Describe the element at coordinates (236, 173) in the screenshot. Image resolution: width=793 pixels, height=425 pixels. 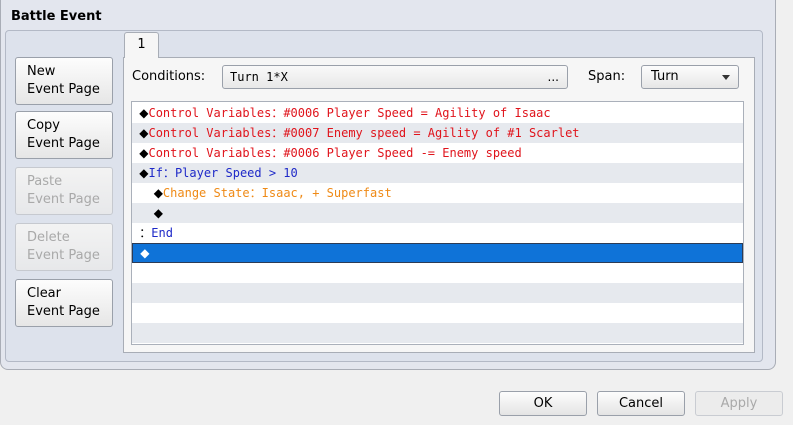
I see `command-params: Player Speed > 10` at that location.